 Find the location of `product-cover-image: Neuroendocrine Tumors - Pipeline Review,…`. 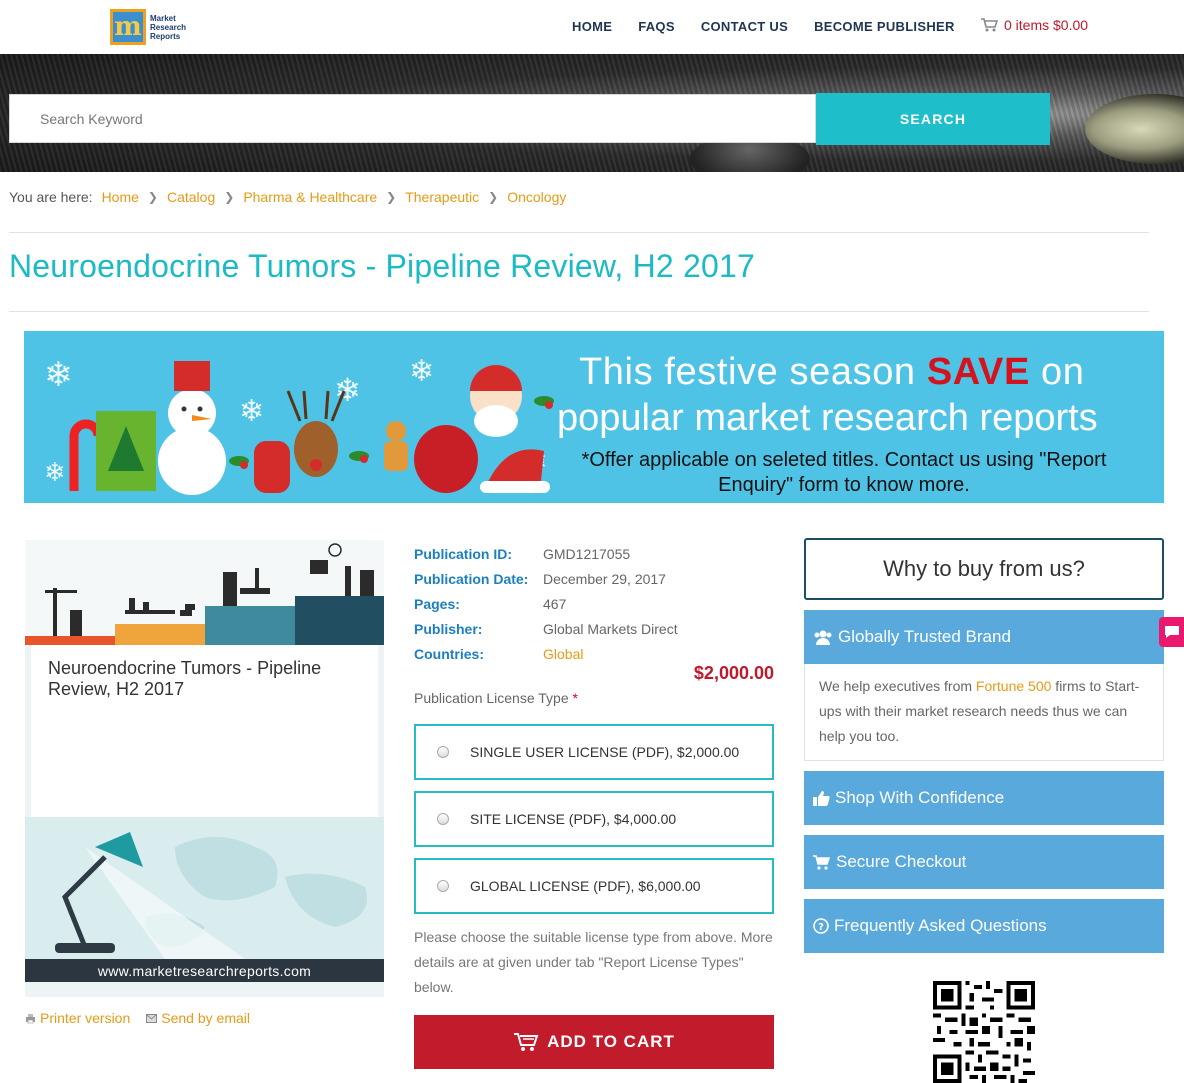

product-cover-image: Neuroendocrine Tumors - Pipeline Review,… is located at coordinates (204, 768).